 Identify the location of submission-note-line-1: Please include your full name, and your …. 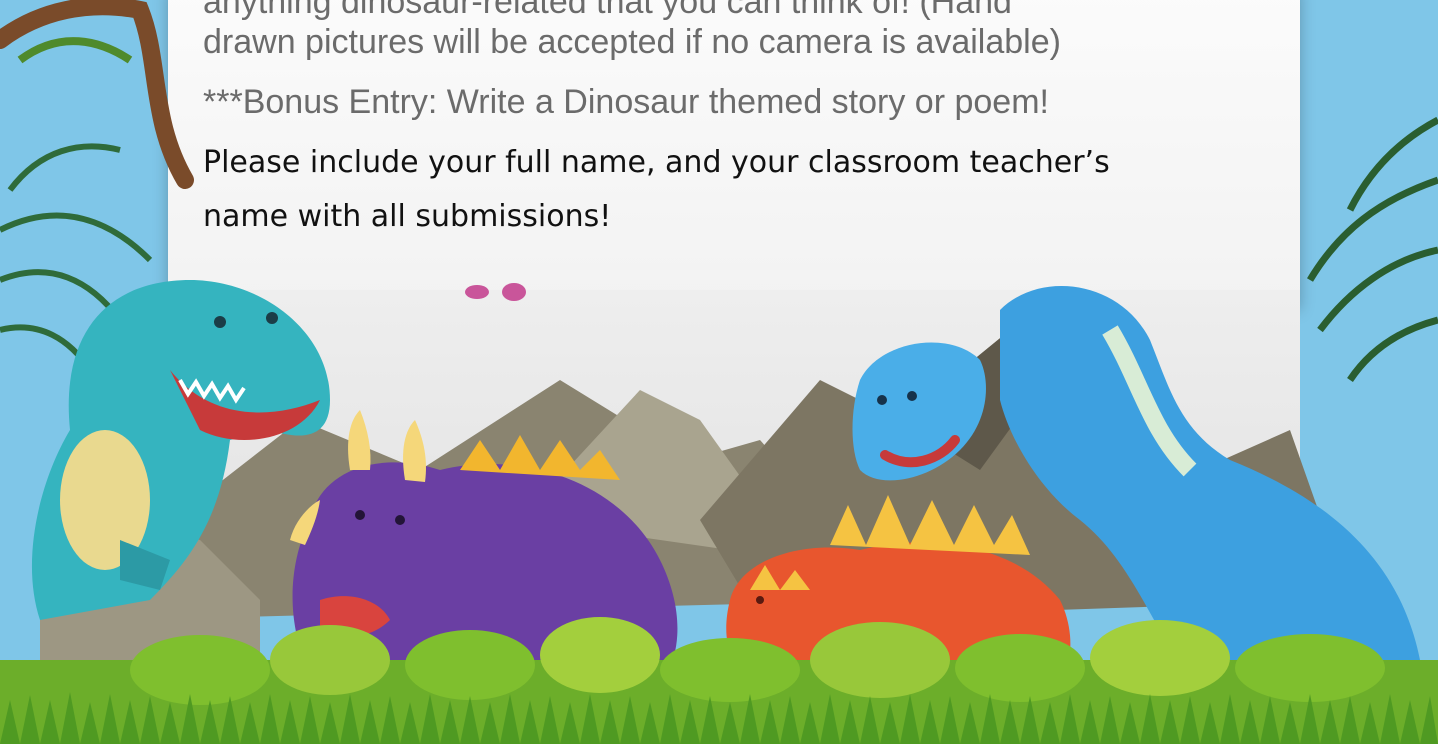
(656, 162).